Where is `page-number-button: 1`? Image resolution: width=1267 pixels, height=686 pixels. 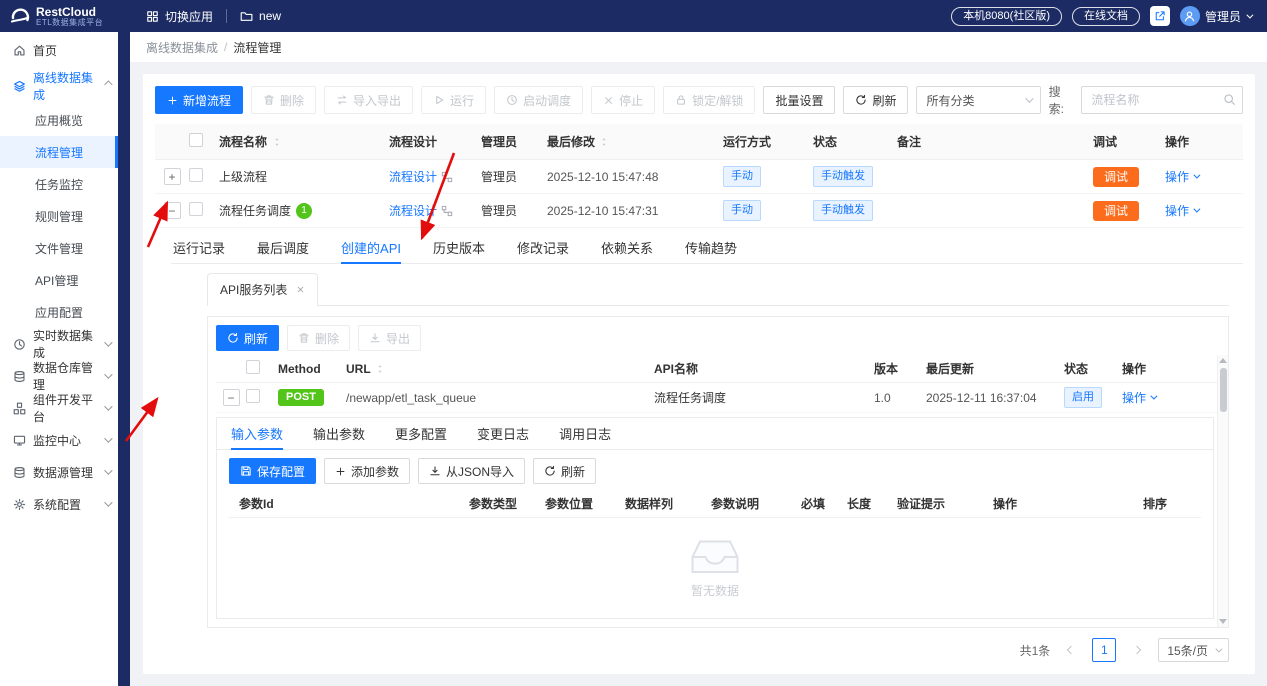 page-number-button: 1 is located at coordinates (1104, 650).